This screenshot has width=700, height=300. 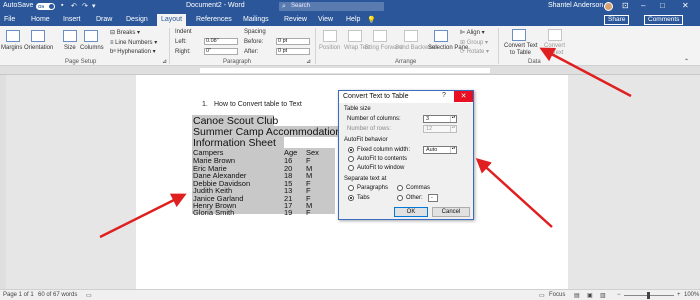 What do you see at coordinates (451, 212) in the screenshot?
I see `cancel-button: Cancel` at bounding box center [451, 212].